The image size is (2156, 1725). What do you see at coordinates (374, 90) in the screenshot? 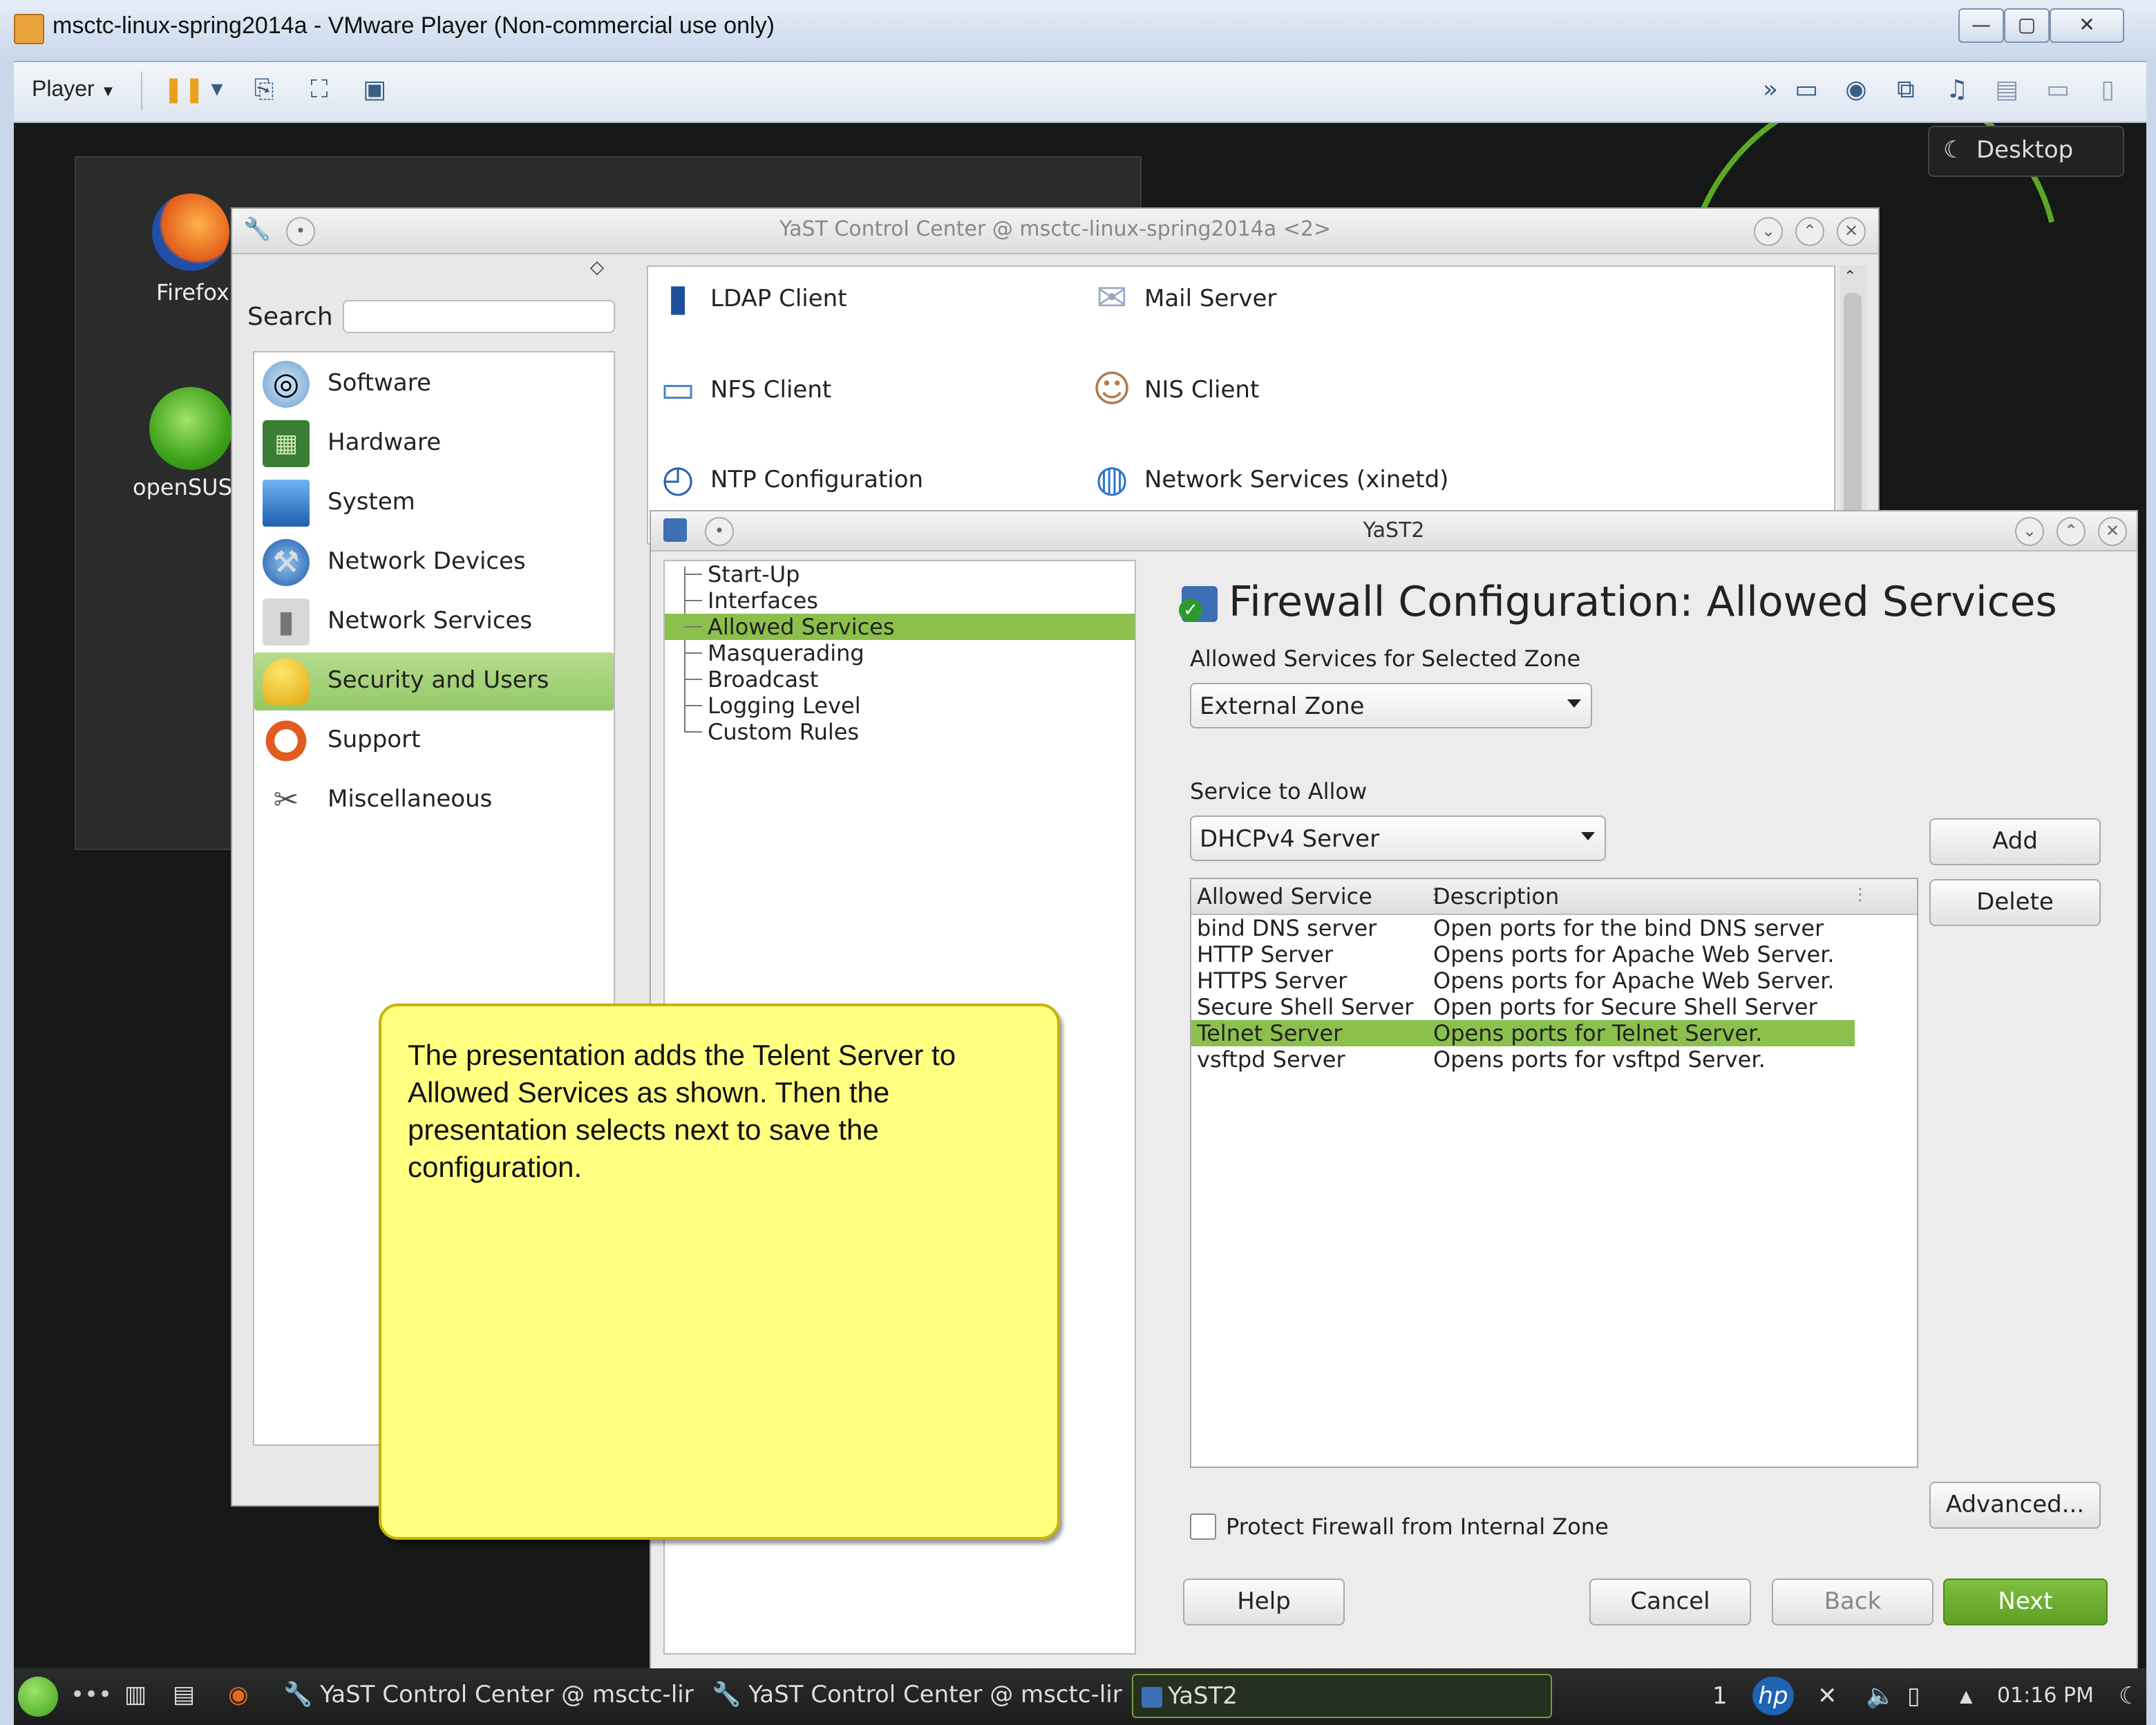
I see `unity-icon: ▣` at bounding box center [374, 90].